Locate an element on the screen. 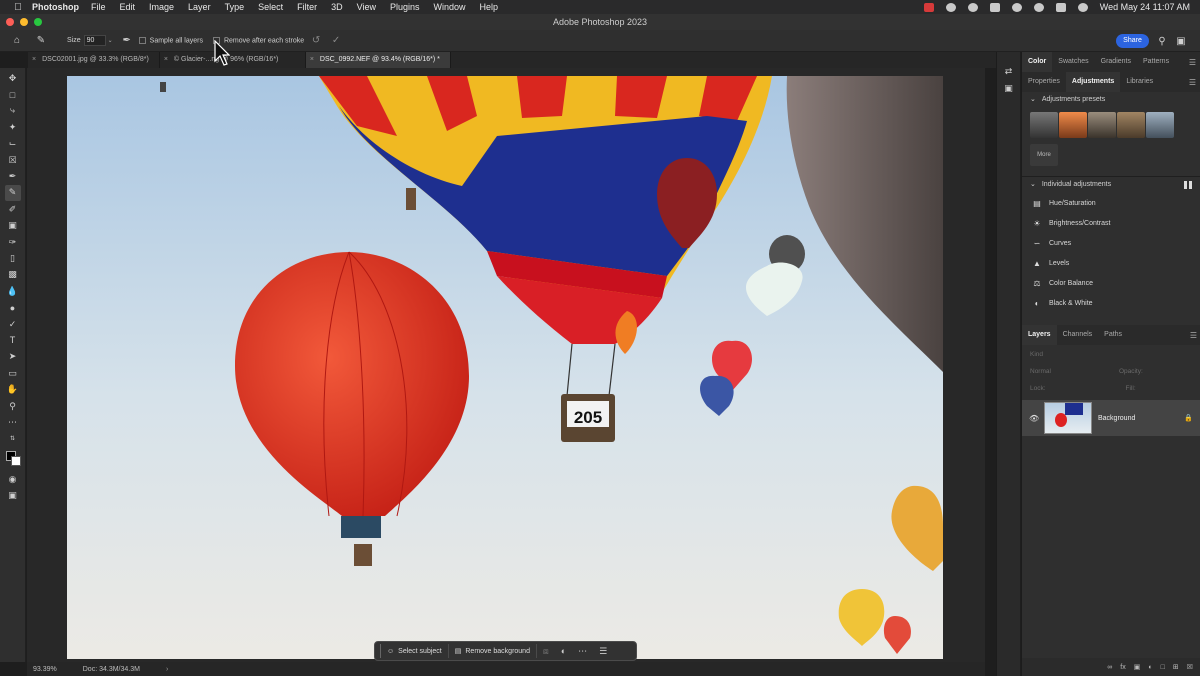 The width and height of the screenshot is (1200, 676). zoom-tool-icon: ⚲ is located at coordinates (13, 406).